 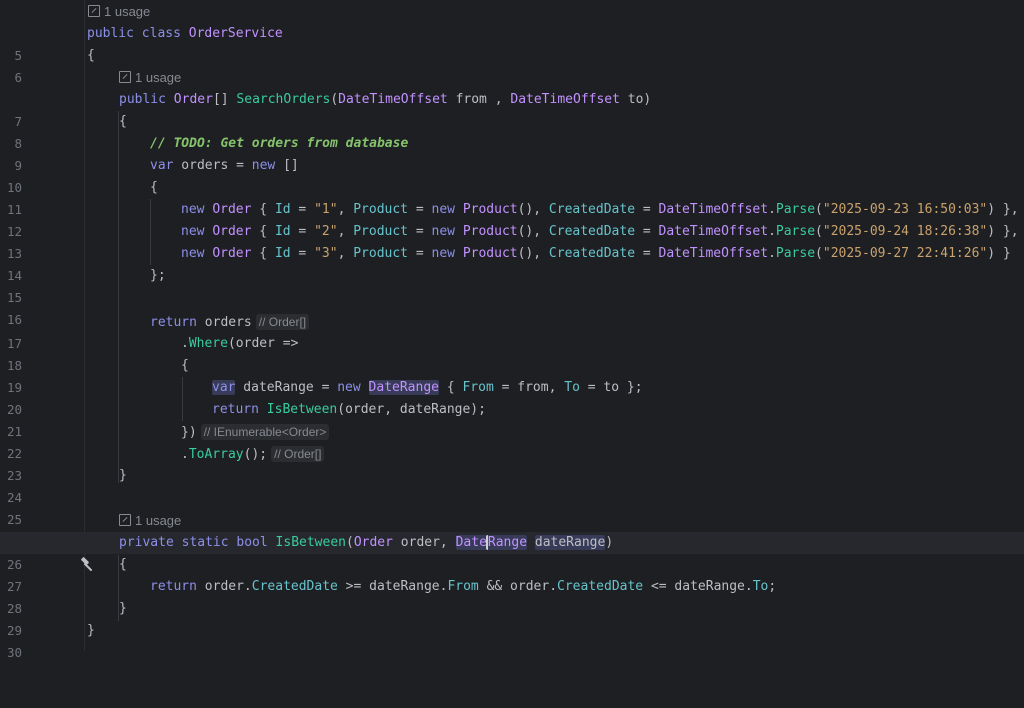 I want to click on code-line: 16, so click(x=512, y=307).